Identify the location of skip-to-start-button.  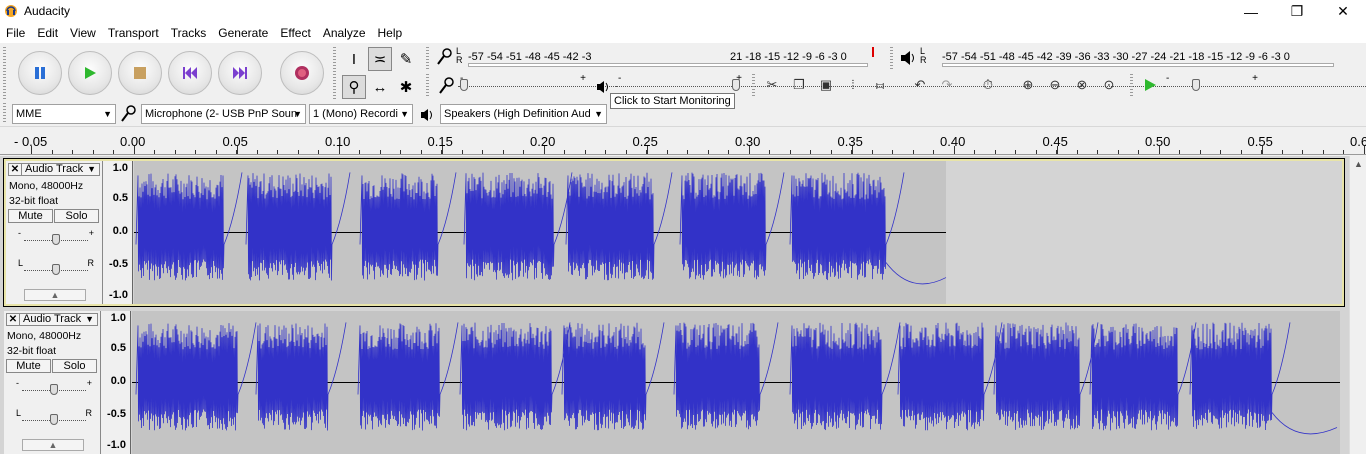
(190, 73).